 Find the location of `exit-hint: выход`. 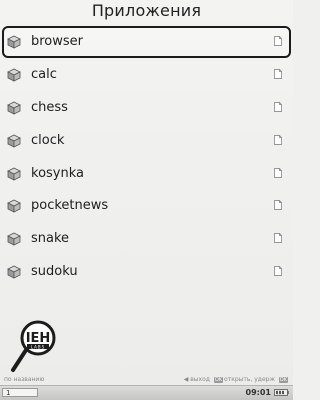

exit-hint: выход is located at coordinates (200, 379).